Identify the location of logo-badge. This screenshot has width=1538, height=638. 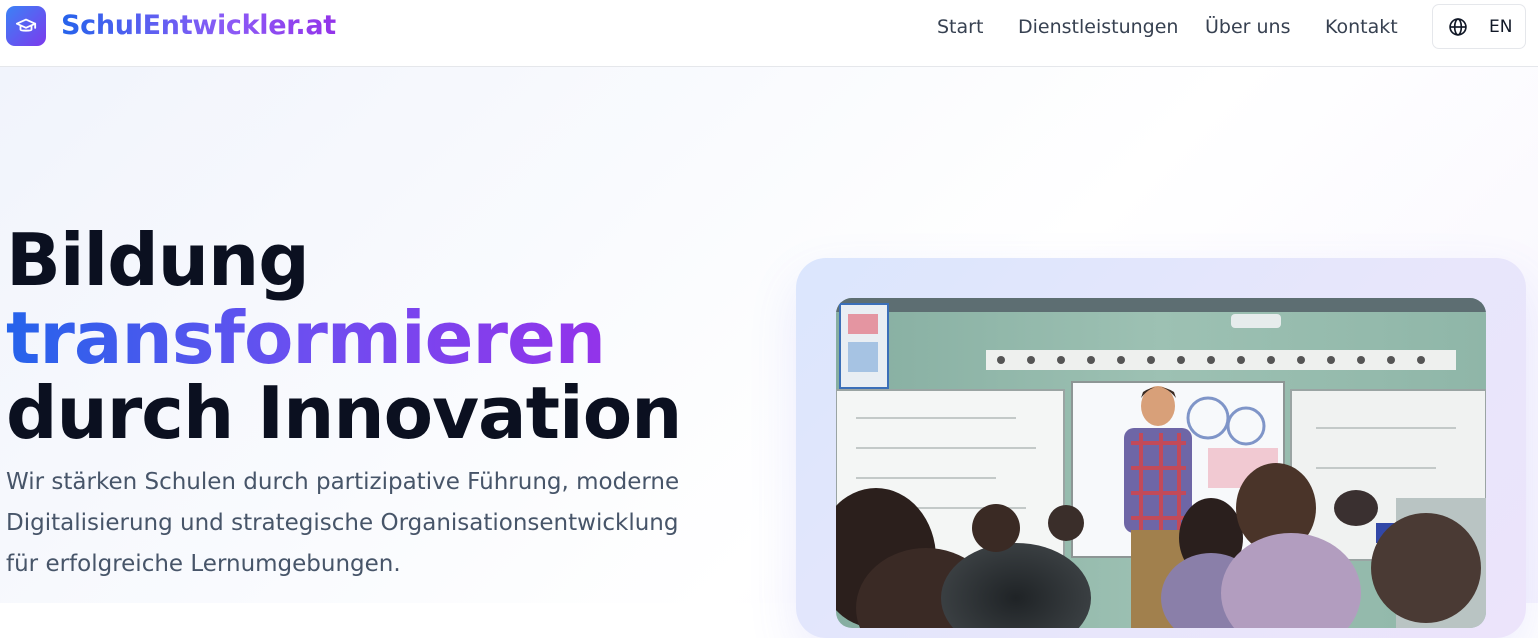
(26, 26).